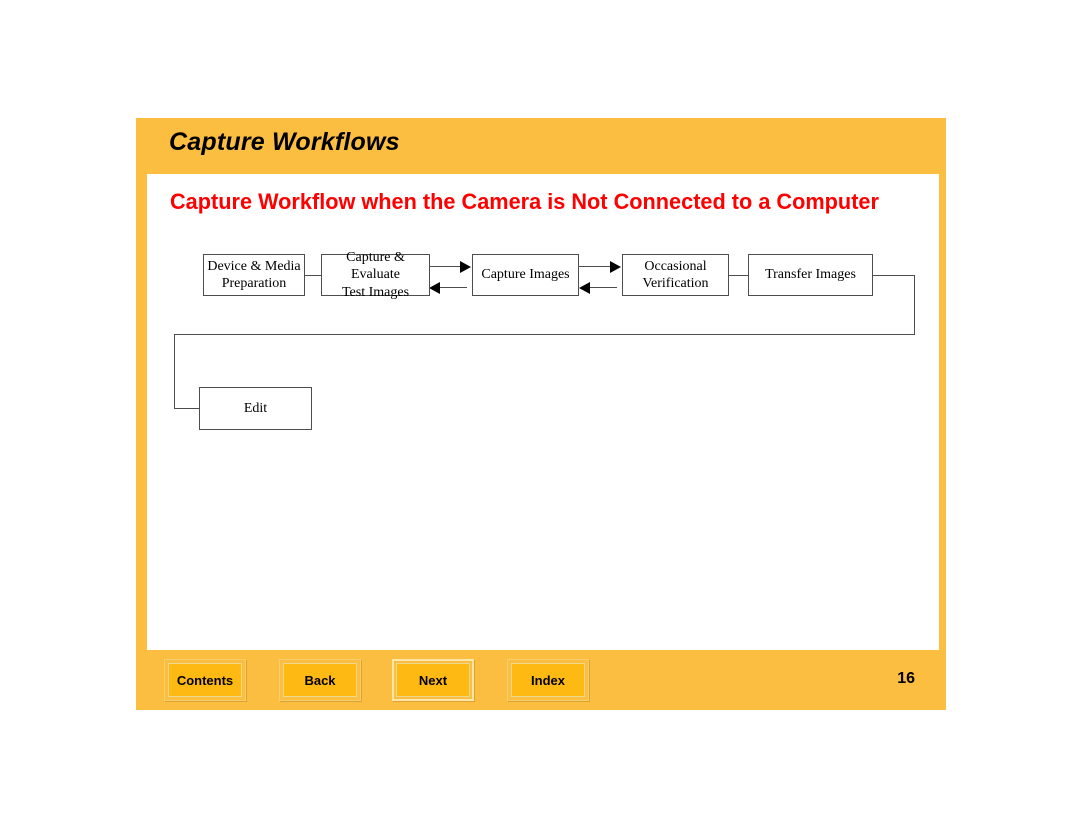 Image resolution: width=1080 pixels, height=834 pixels. Describe the element at coordinates (375, 292) in the screenshot. I see `flow-box-line2: Test Images` at that location.